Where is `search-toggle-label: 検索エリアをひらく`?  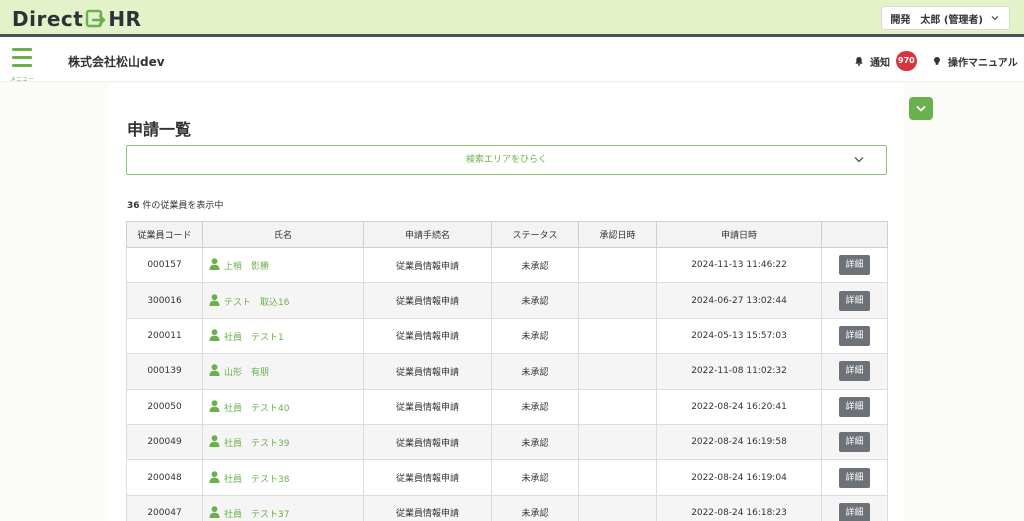
search-toggle-label: 検索エリアをひらく is located at coordinates (506, 160).